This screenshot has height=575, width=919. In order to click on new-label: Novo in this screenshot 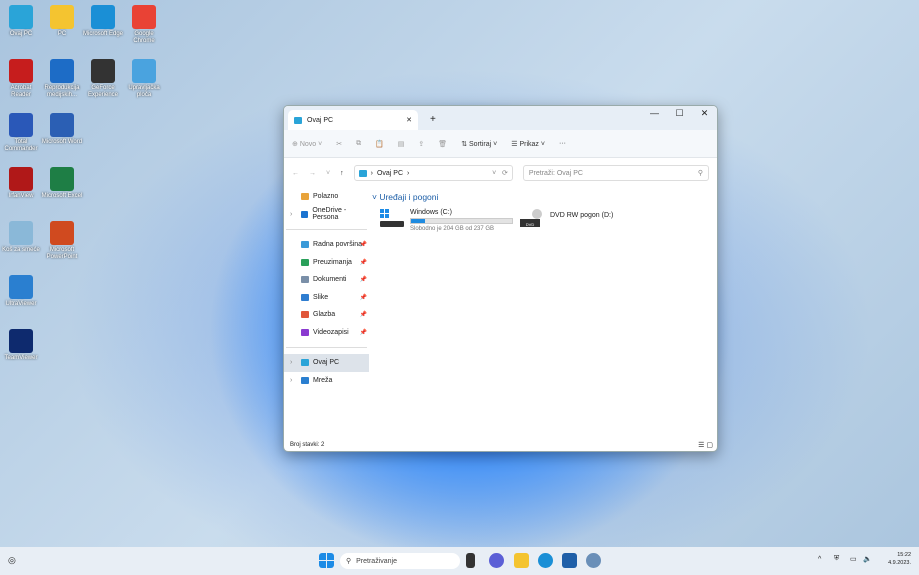, I will do `click(308, 144)`.